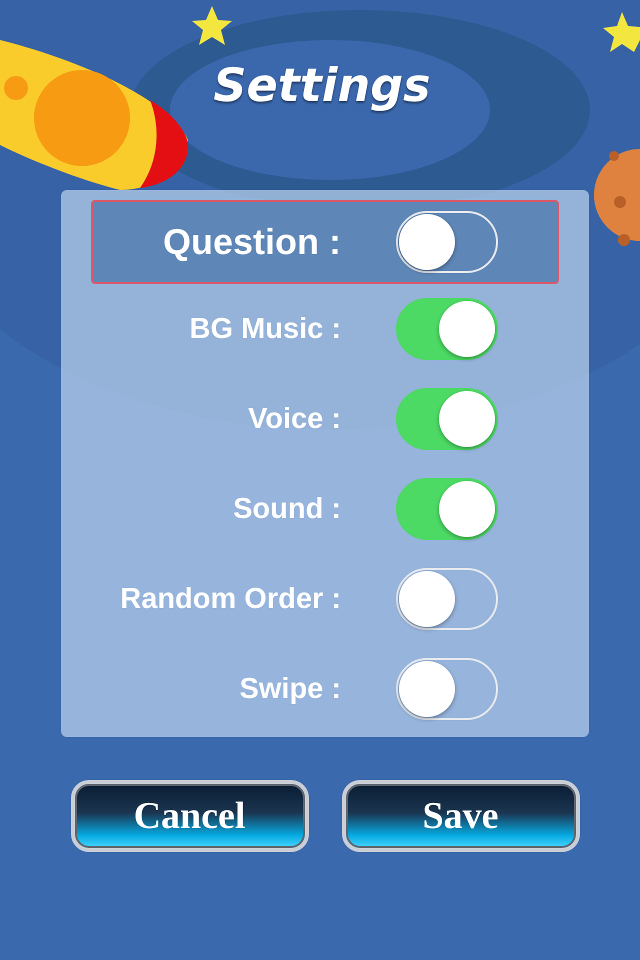  What do you see at coordinates (461, 816) in the screenshot?
I see `action-button: Save` at bounding box center [461, 816].